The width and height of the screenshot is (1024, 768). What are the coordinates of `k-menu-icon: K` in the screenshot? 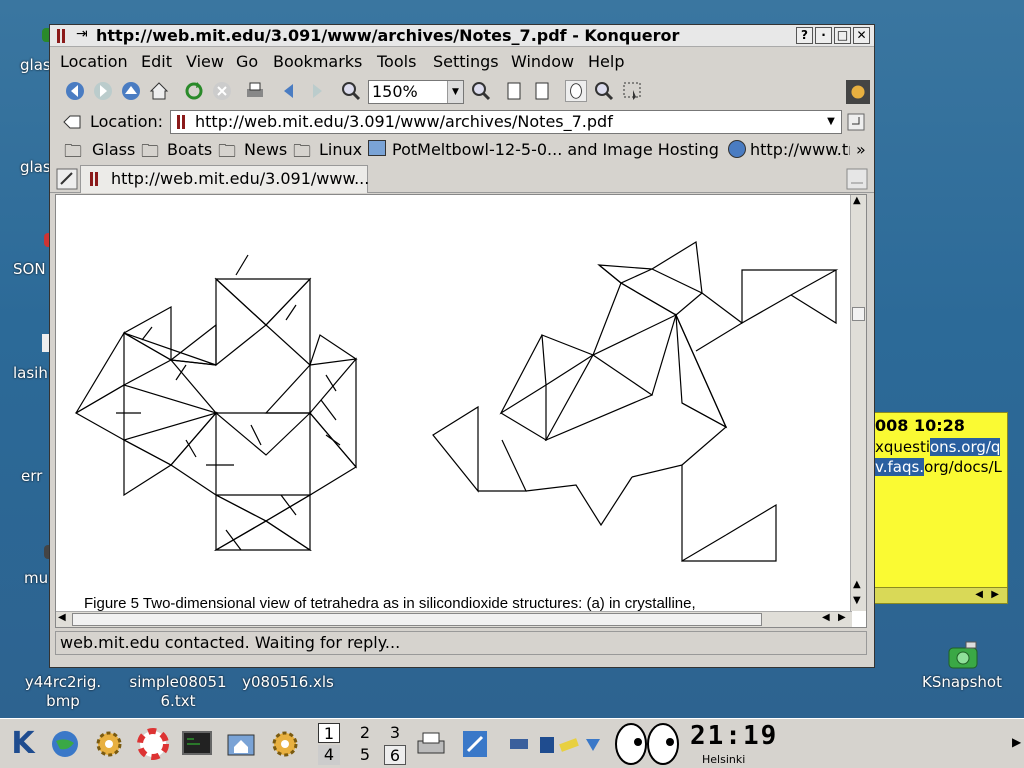 It's located at (23, 744).